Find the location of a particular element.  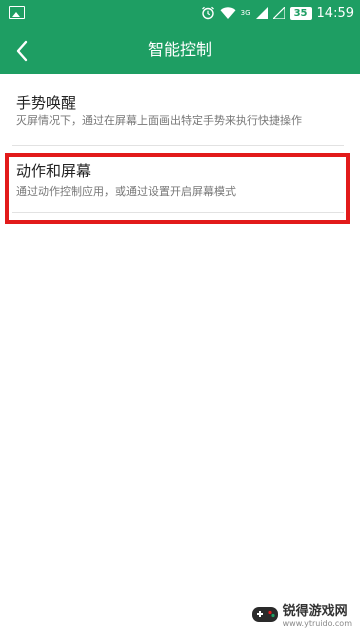

list-item-gesture-wake: 手势唤醒 灭屏情况下，通过在屏幕上面画出特定手势来执行快捷操作 is located at coordinates (180, 111).